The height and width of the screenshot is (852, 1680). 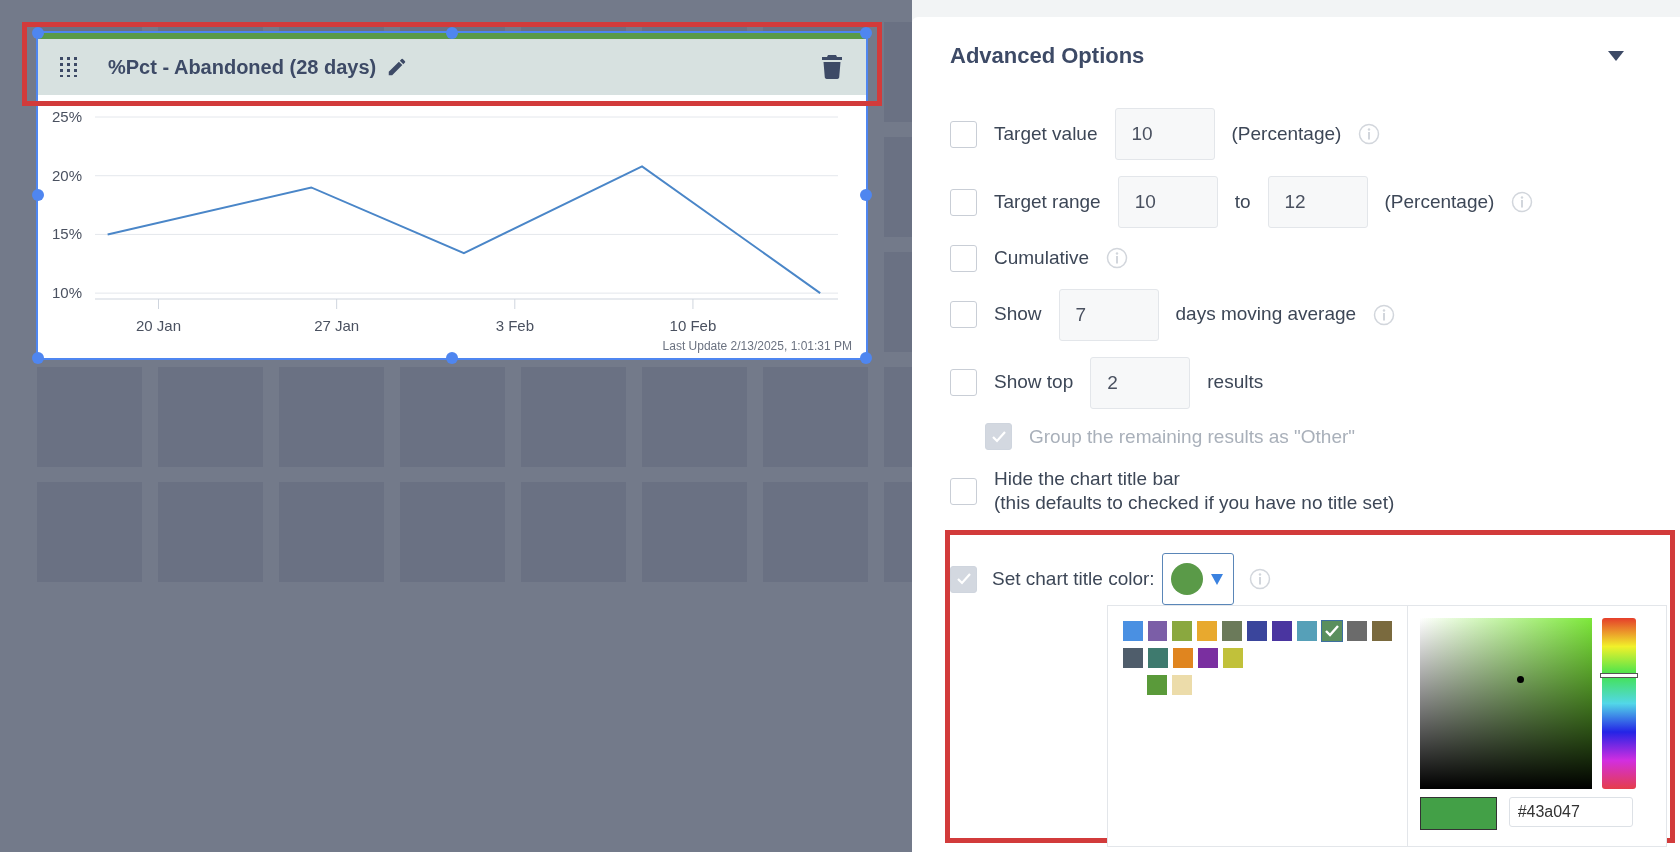 What do you see at coordinates (242, 67) in the screenshot?
I see `widget-title: %Pct - Abandoned (28 days)` at bounding box center [242, 67].